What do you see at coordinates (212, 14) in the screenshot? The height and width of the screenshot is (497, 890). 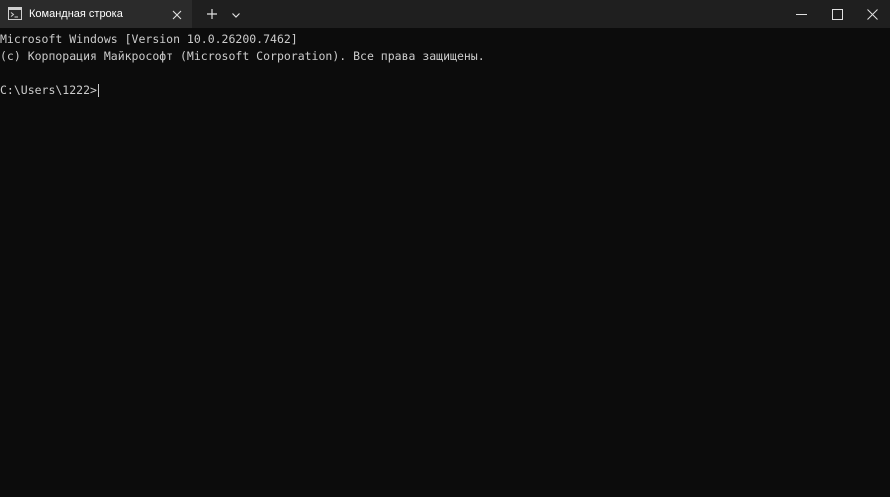 I see `plus-icon` at bounding box center [212, 14].